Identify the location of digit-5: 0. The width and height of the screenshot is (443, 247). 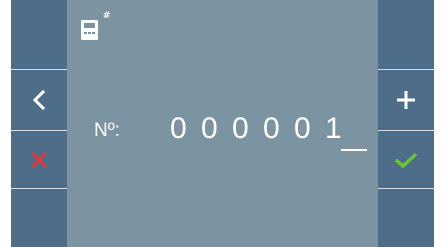
(309, 129).